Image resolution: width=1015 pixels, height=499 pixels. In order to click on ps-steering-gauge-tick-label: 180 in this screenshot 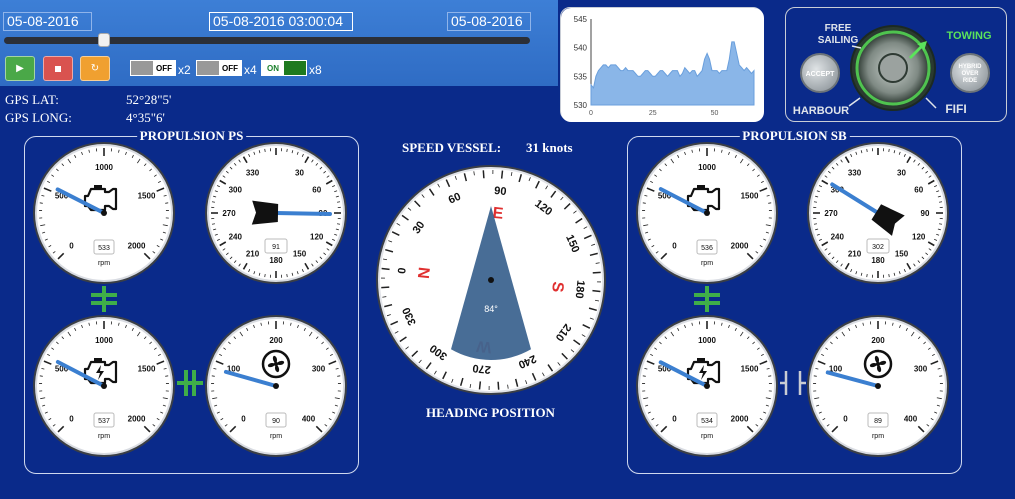, I will do `click(276, 260)`.